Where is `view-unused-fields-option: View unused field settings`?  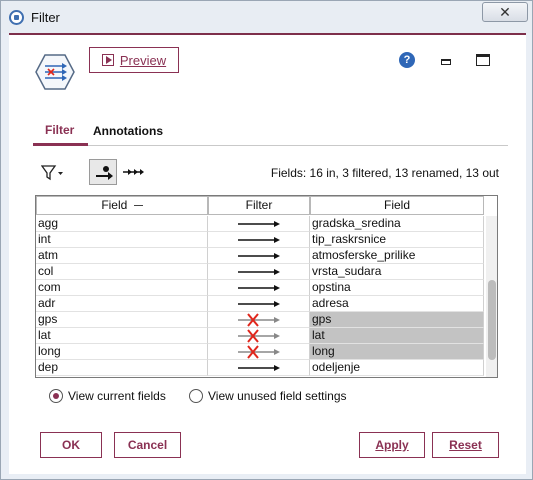
view-unused-fields-option: View unused field settings is located at coordinates (268, 396).